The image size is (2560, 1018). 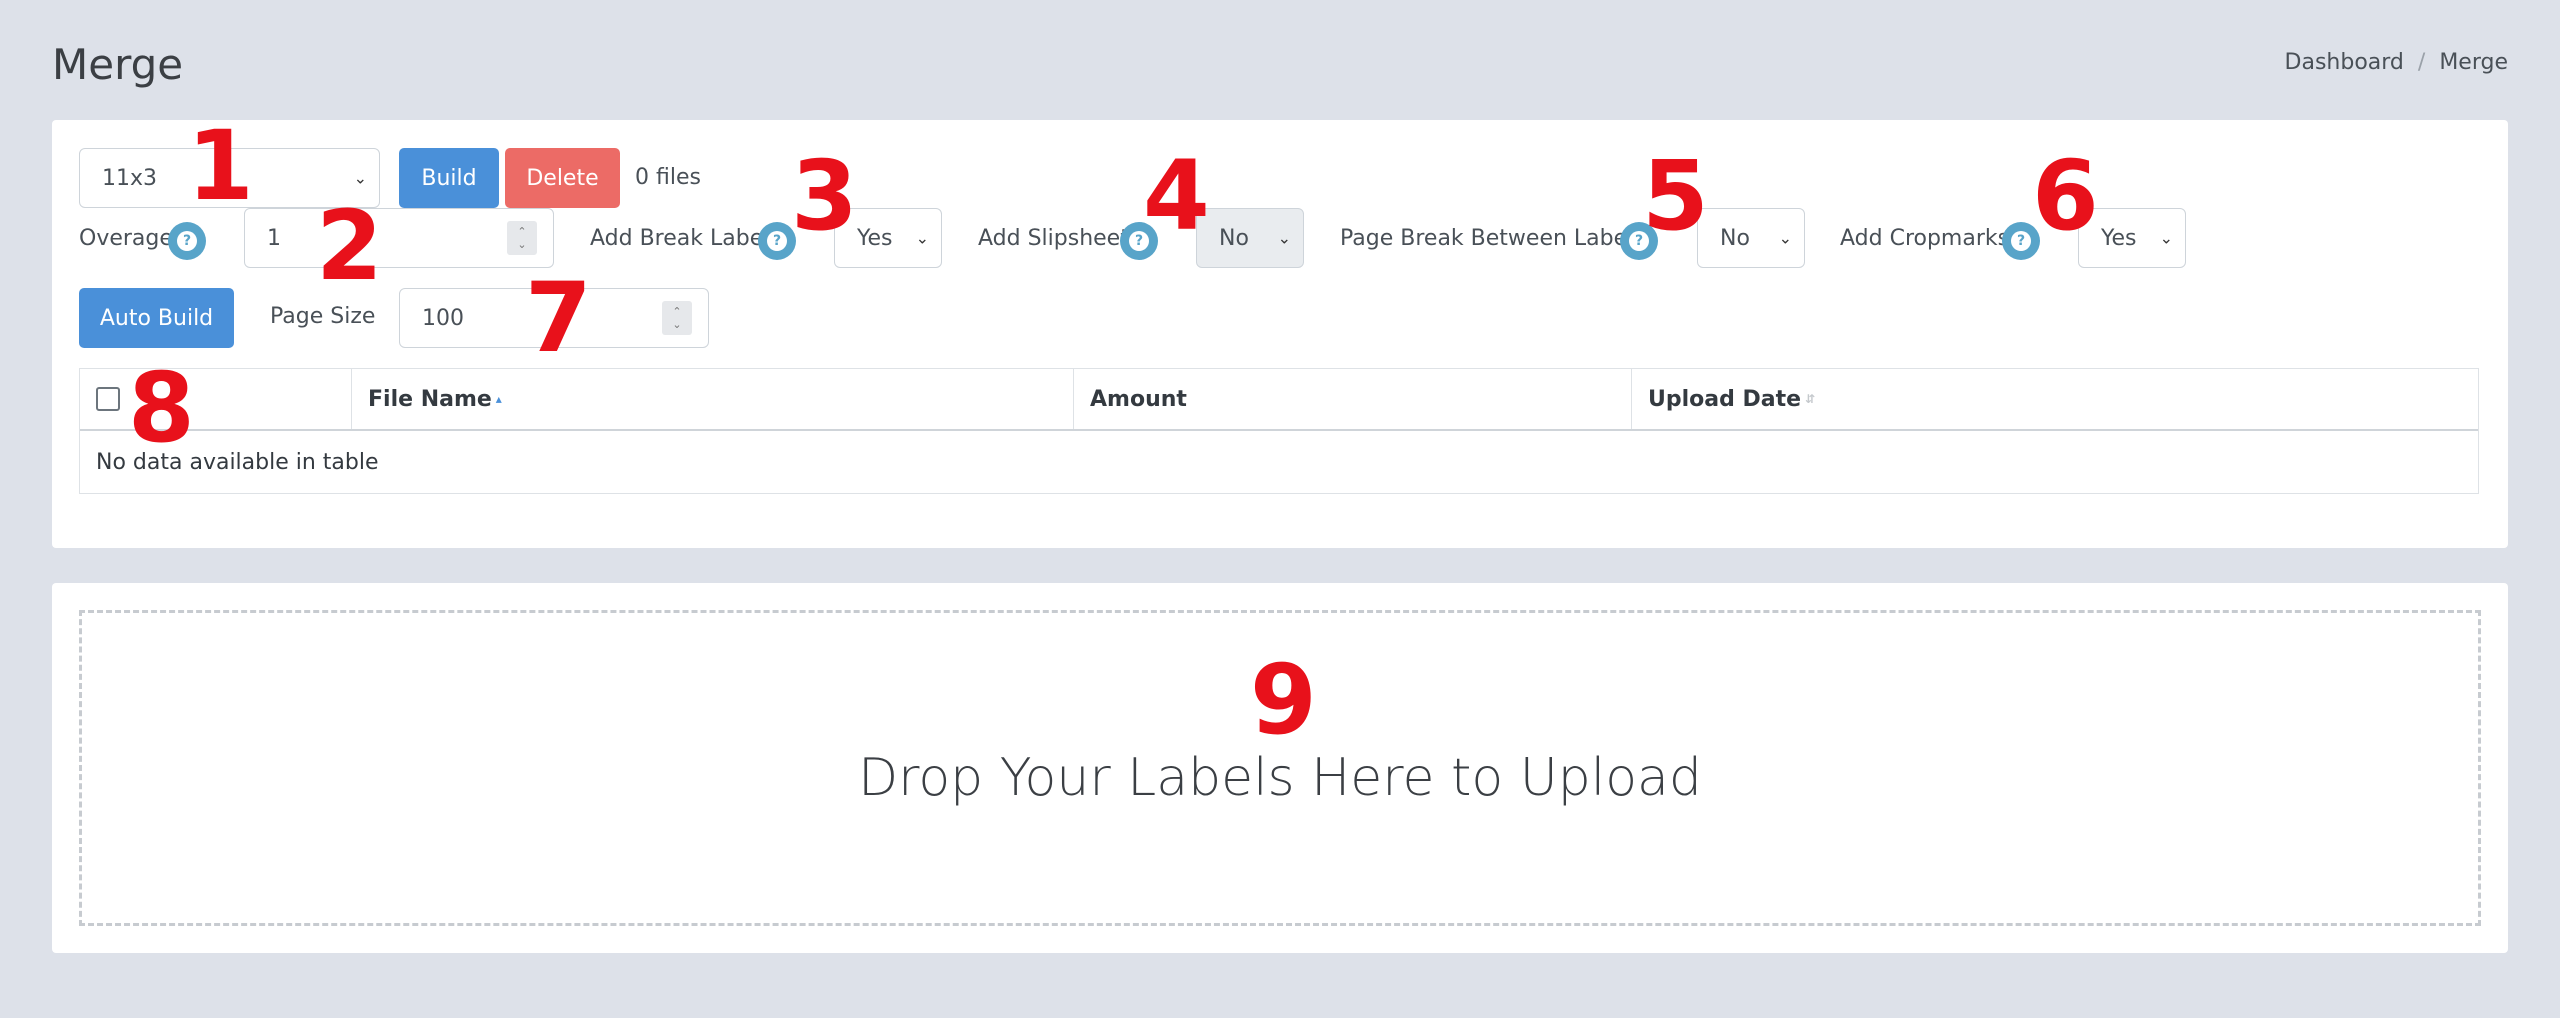 What do you see at coordinates (1283, 700) in the screenshot?
I see `annotation-9: 9` at bounding box center [1283, 700].